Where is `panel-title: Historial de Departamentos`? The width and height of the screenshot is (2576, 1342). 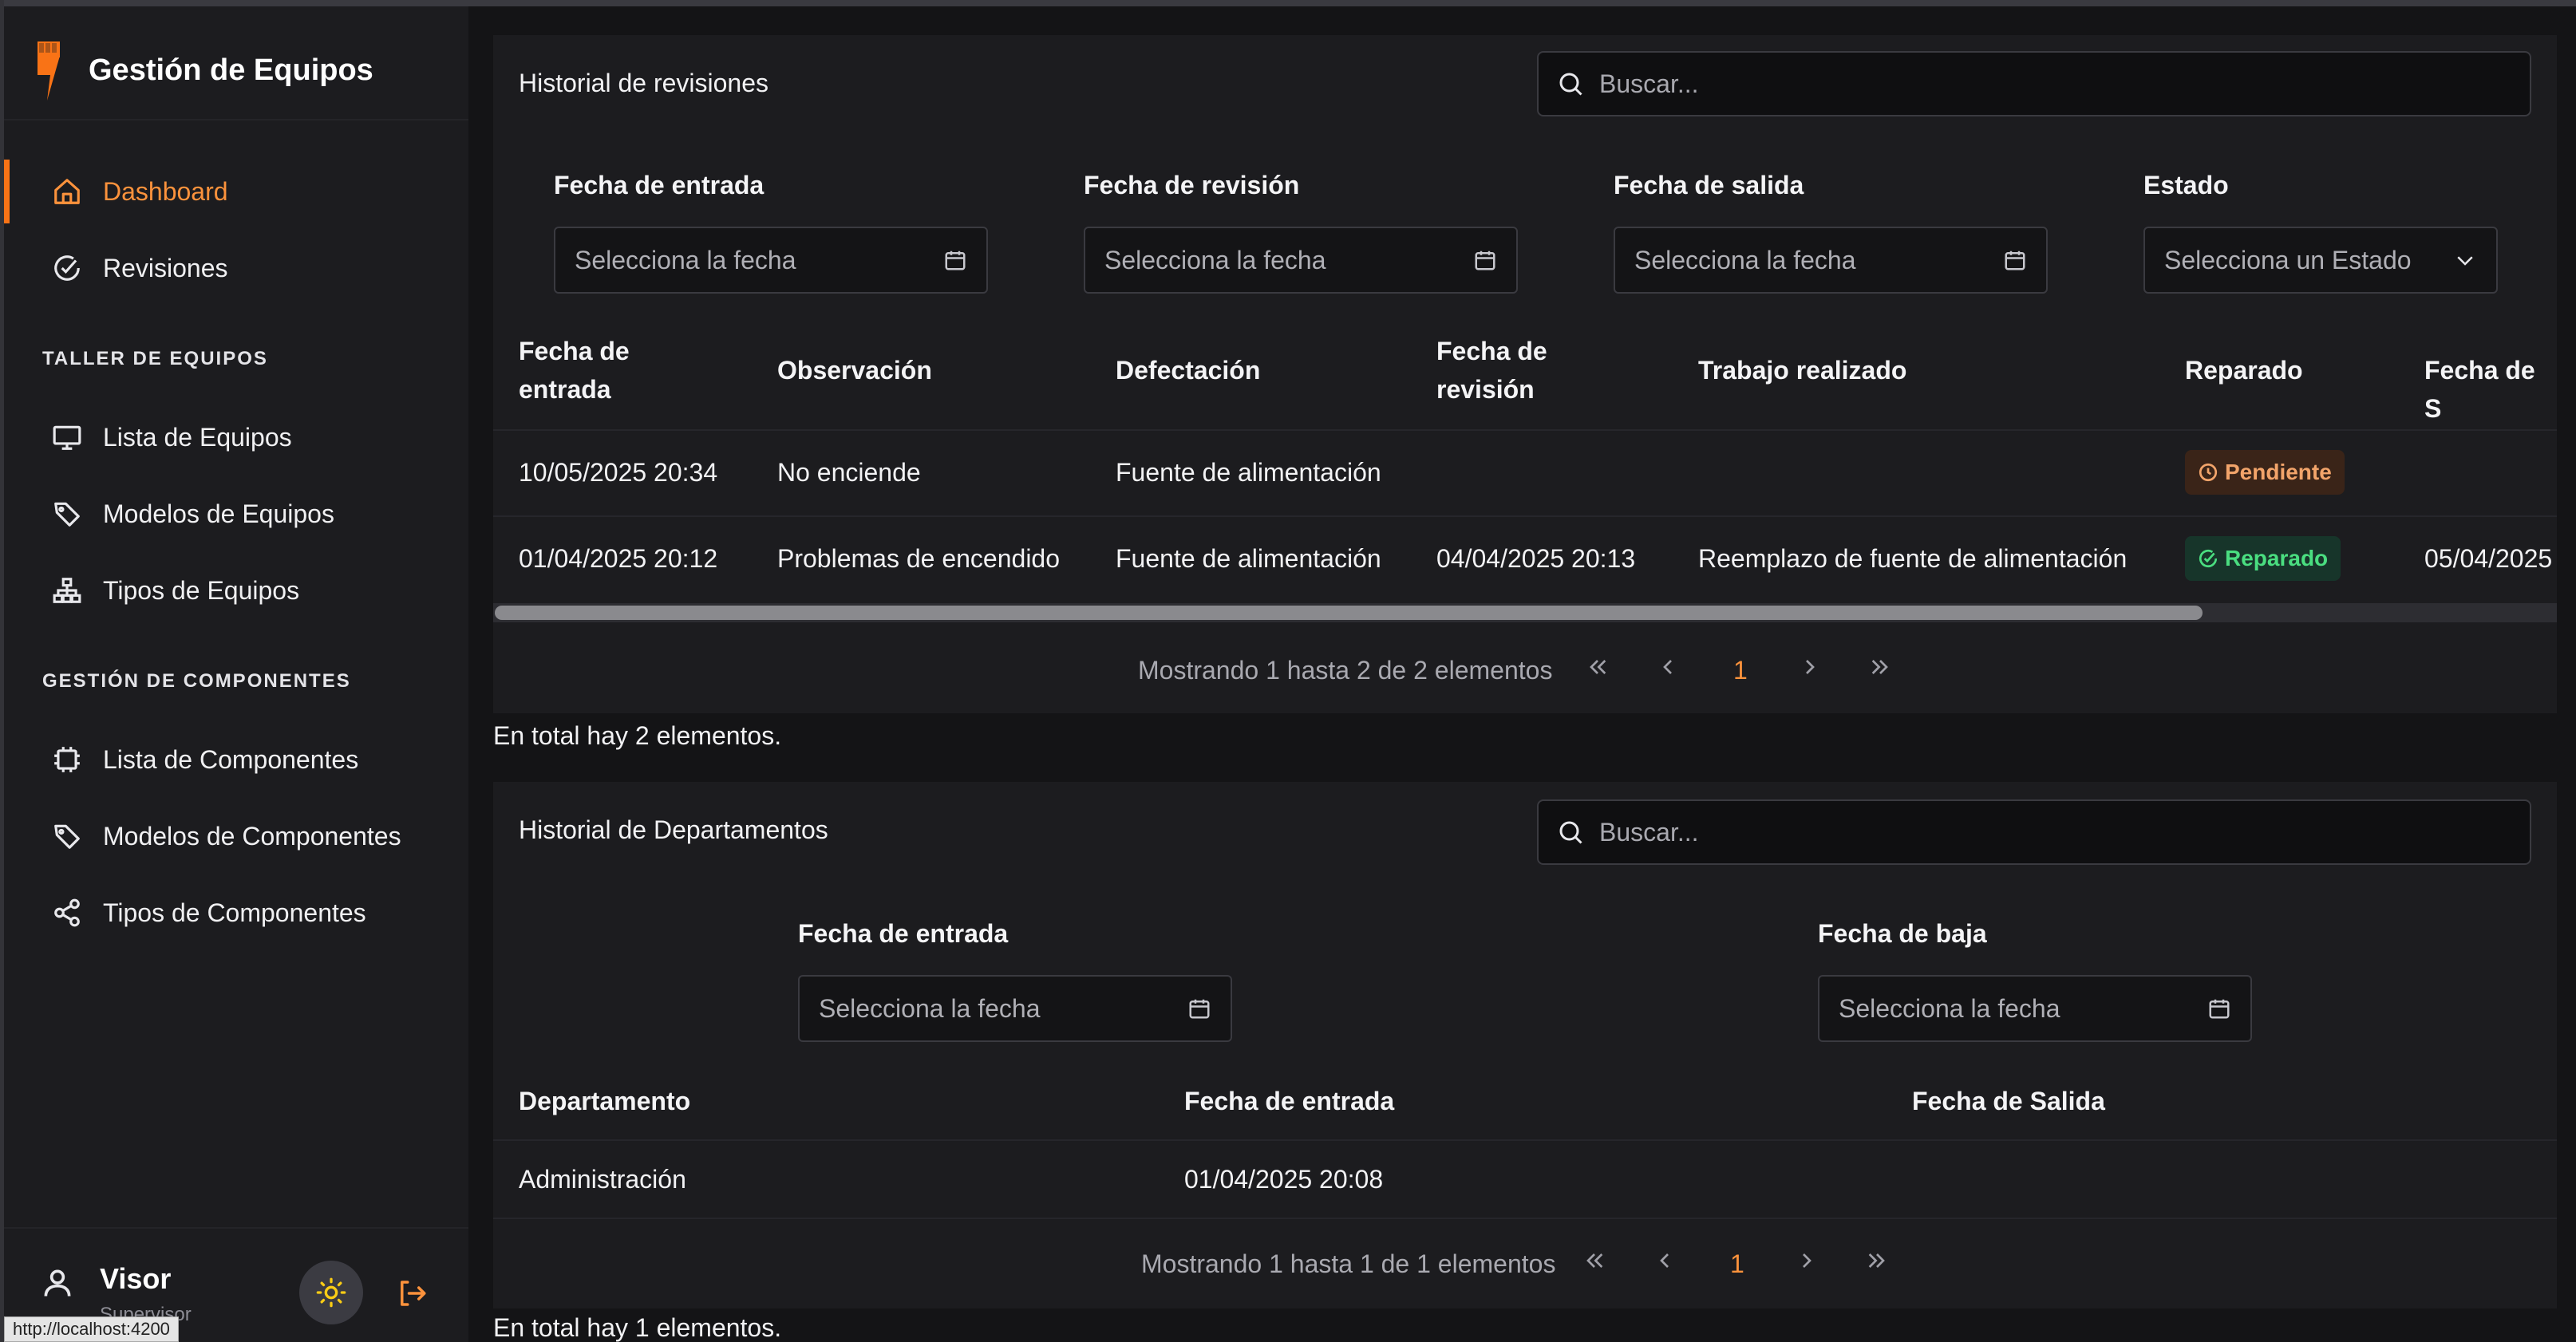 panel-title: Historial de Departamentos is located at coordinates (673, 829).